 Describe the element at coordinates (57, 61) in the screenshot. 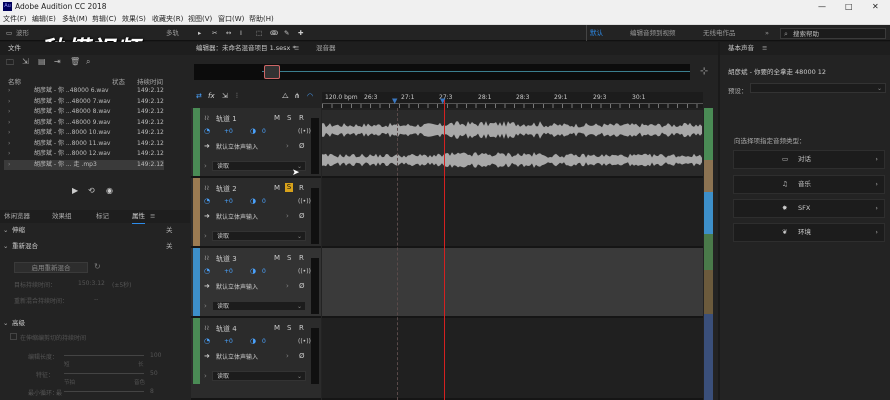

I see `insert-icon: ⇥` at that location.